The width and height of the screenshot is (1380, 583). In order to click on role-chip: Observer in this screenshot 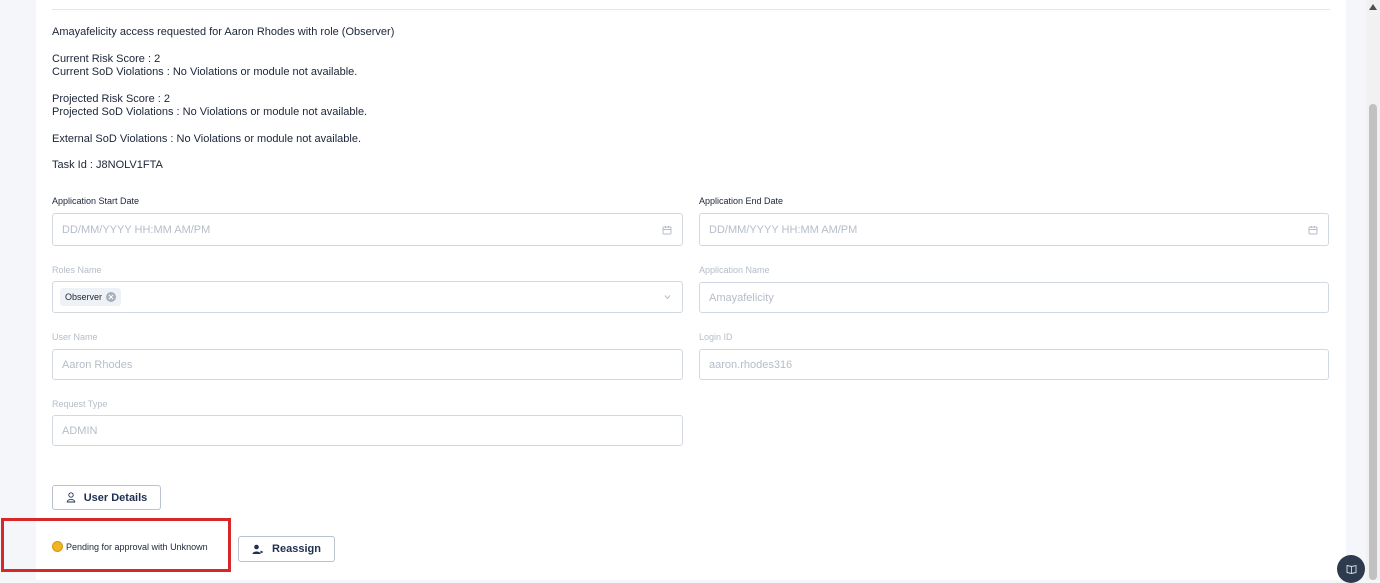, I will do `click(91, 297)`.